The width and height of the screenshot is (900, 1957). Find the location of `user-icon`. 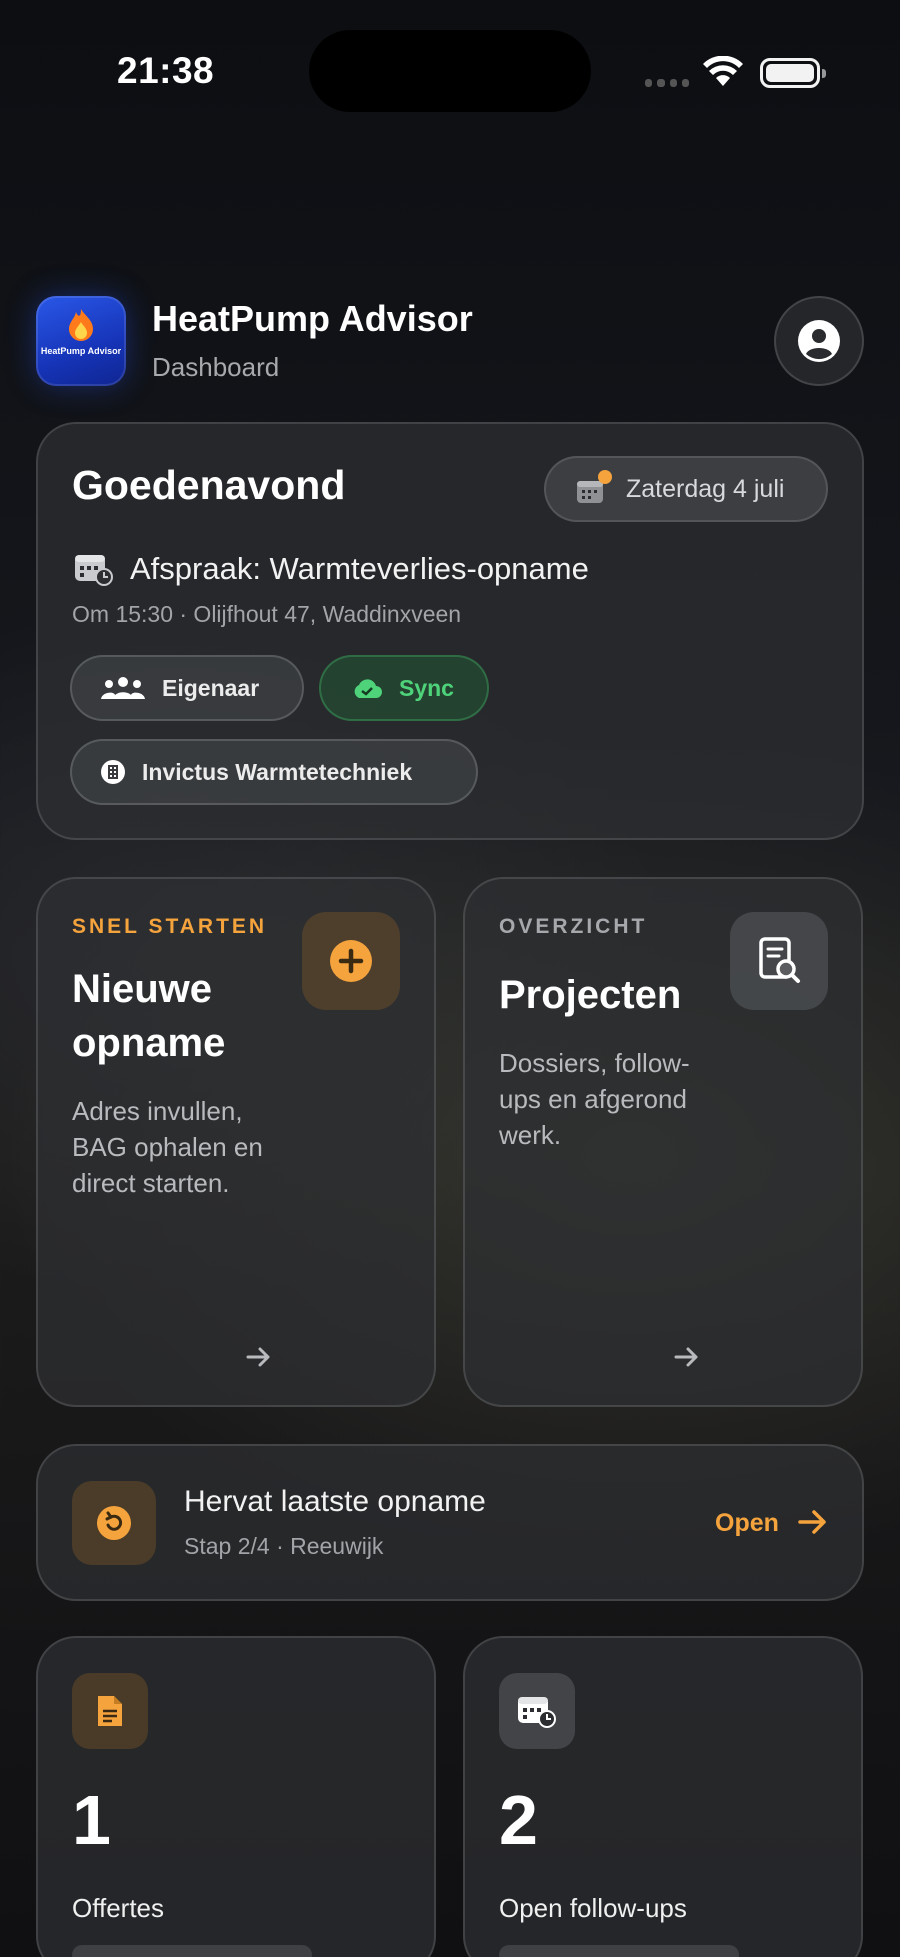

user-icon is located at coordinates (819, 341).